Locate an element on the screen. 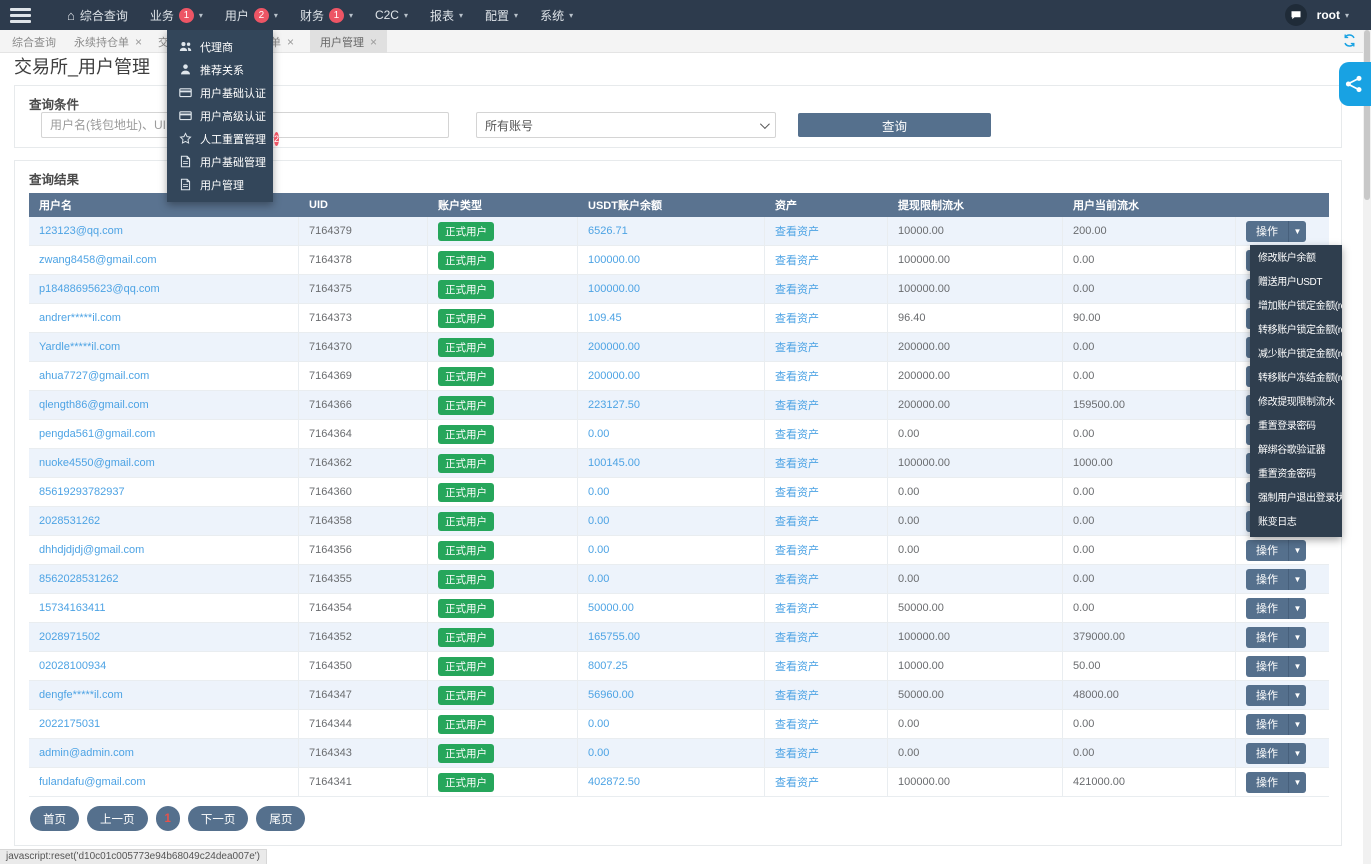 This screenshot has height=864, width=1371. username-link: admin@admin.com is located at coordinates (86, 753).